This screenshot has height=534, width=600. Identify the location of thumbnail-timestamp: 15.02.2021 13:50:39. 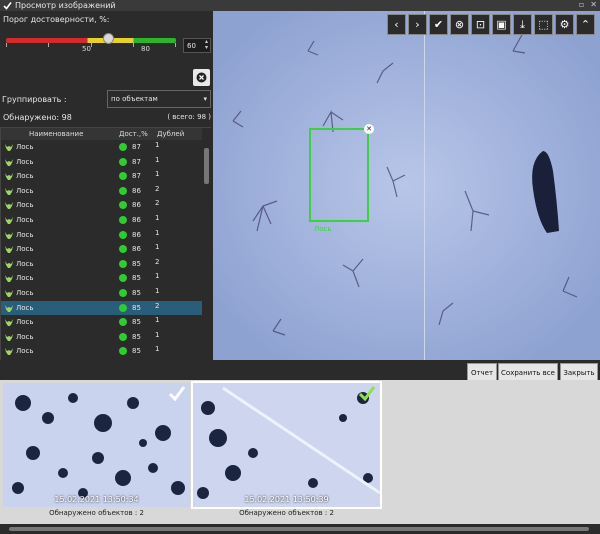
(286, 499).